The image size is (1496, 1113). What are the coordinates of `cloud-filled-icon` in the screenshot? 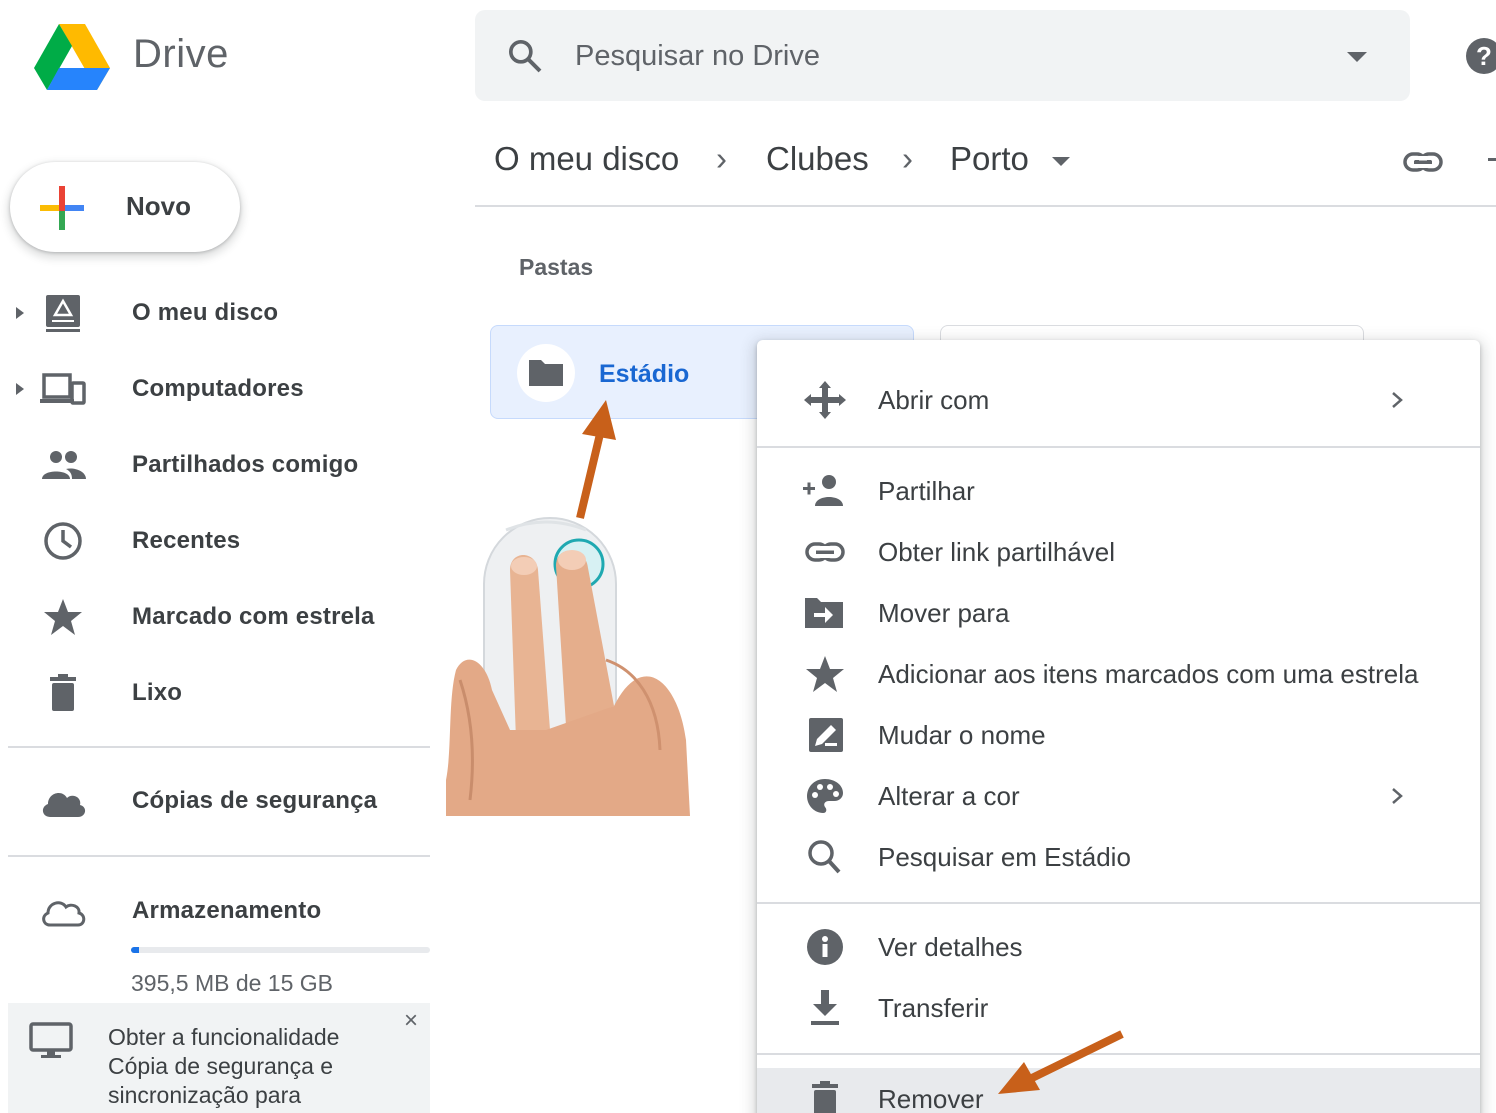 It's located at (64, 805).